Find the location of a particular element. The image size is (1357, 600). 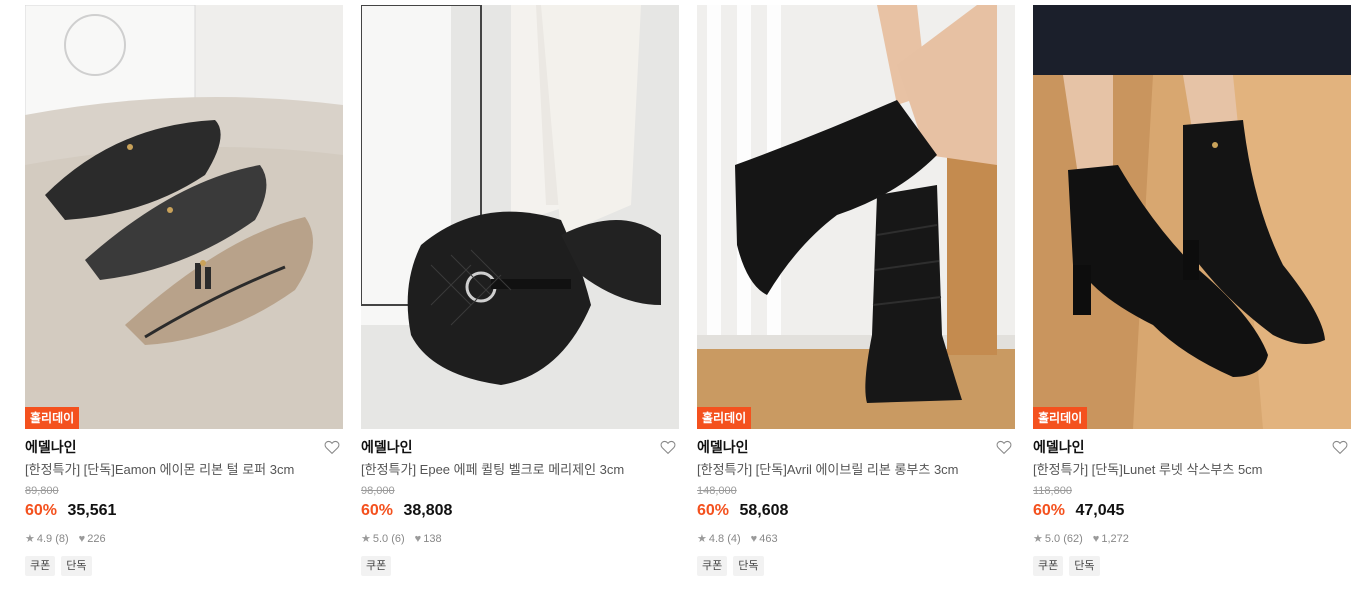

original-price: 148,000 is located at coordinates (717, 491).